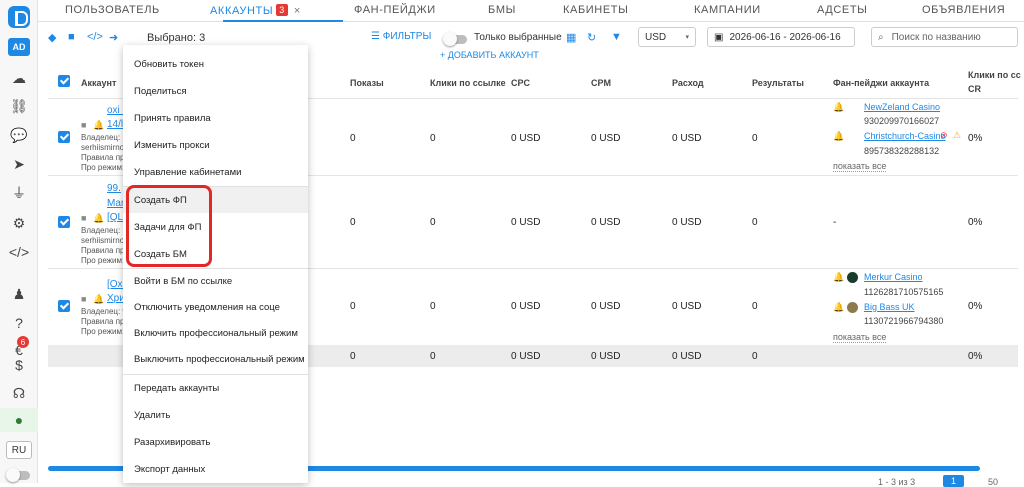 The width and height of the screenshot is (1024, 487). I want to click on menu-item-enable-pro: Включить профессиональный режим, so click(215, 333).